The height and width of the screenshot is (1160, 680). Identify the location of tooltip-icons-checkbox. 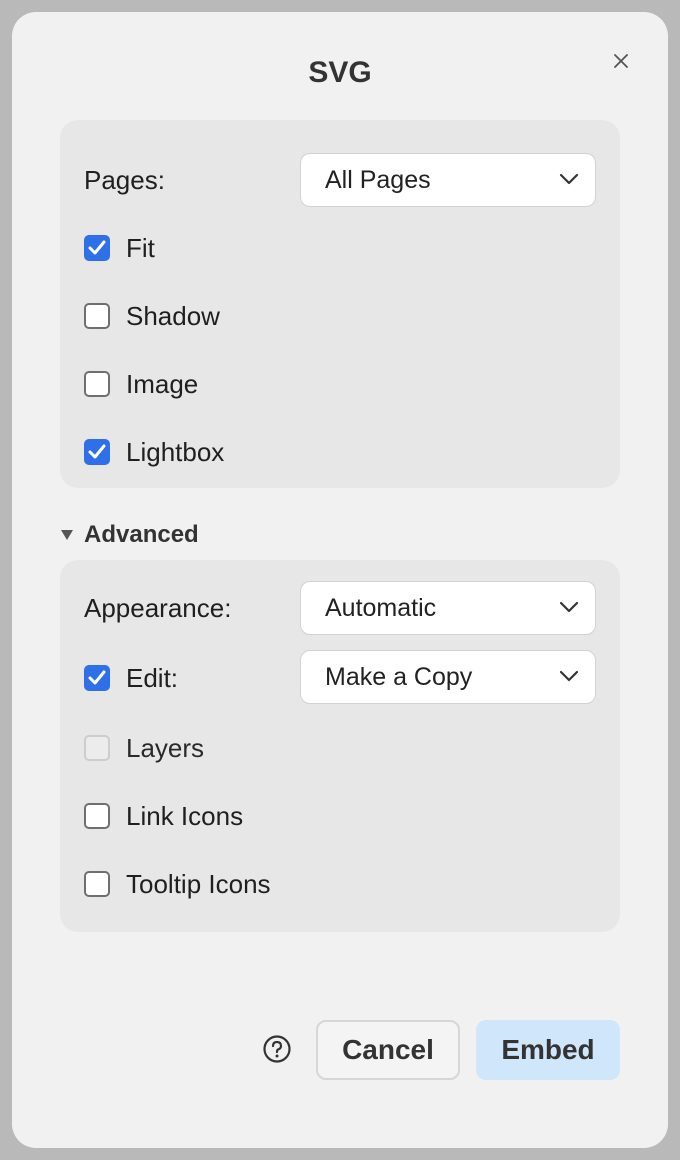
(97, 884).